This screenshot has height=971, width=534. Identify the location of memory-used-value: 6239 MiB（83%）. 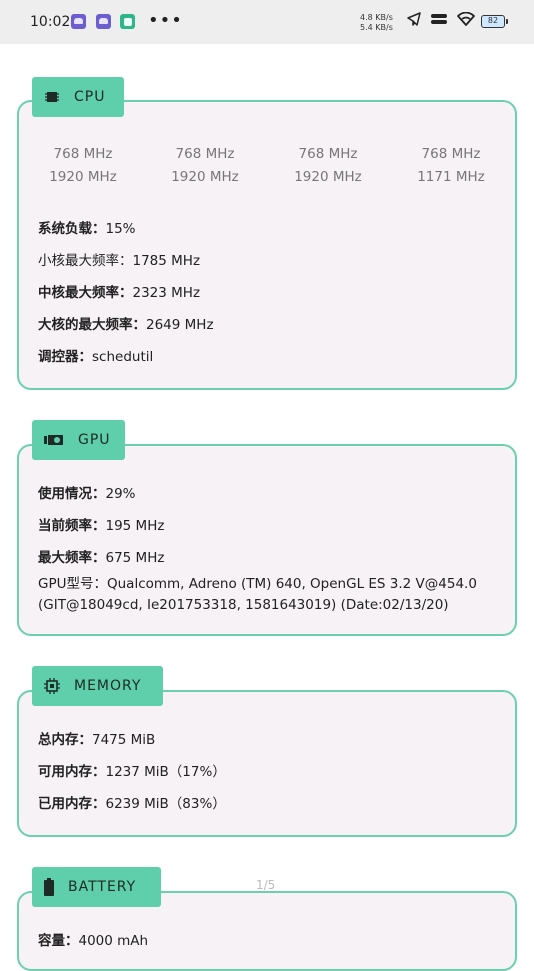
(165, 804).